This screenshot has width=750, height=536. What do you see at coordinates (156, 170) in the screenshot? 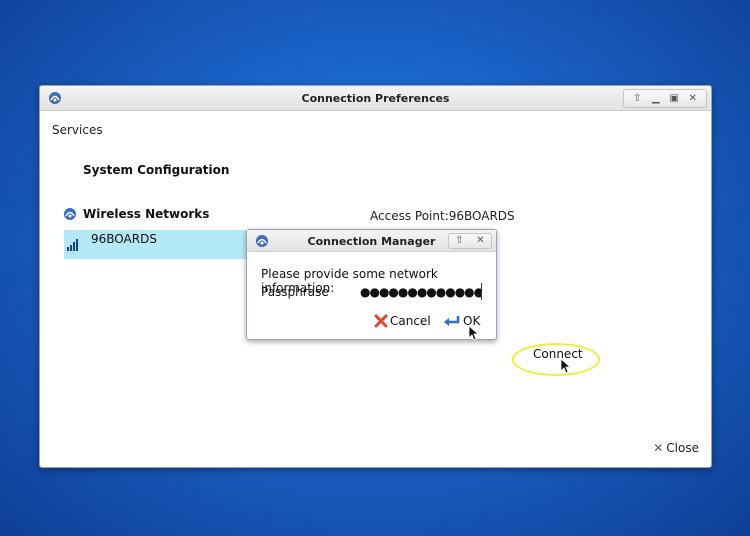
I see `section-title: System Configuration` at bounding box center [156, 170].